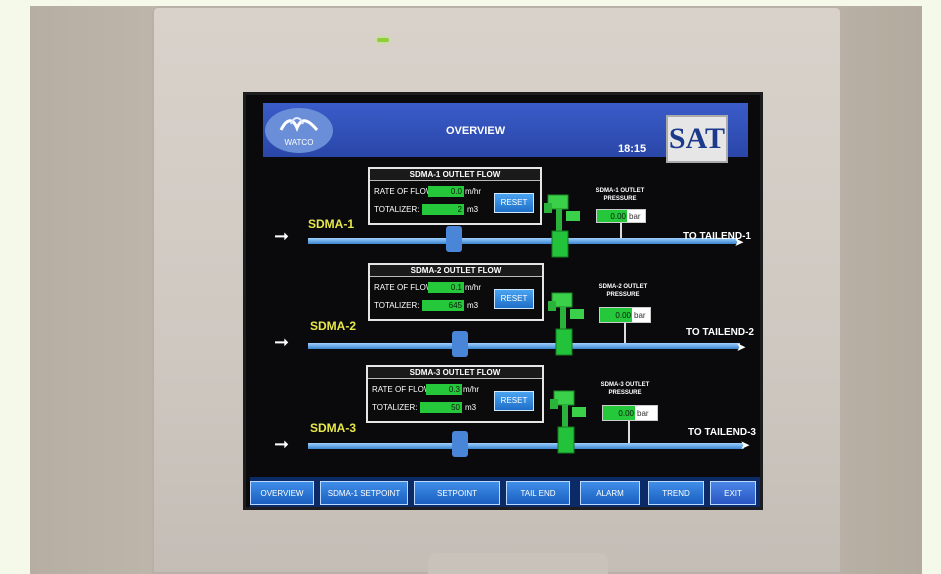  What do you see at coordinates (333, 428) in the screenshot?
I see `stream-label-sdma-3: SDMA-3` at bounding box center [333, 428].